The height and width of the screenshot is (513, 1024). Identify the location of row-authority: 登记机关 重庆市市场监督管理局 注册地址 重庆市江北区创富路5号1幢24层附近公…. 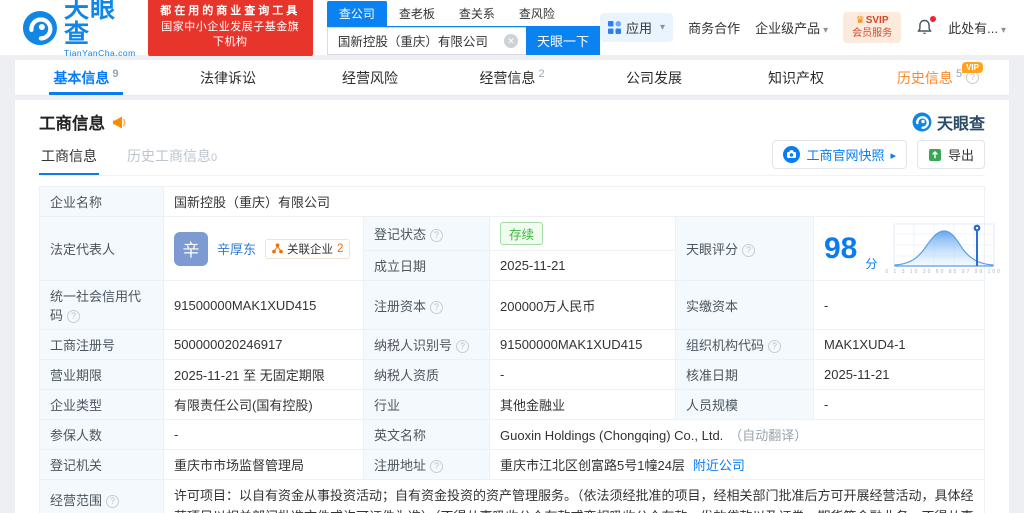
(512, 464).